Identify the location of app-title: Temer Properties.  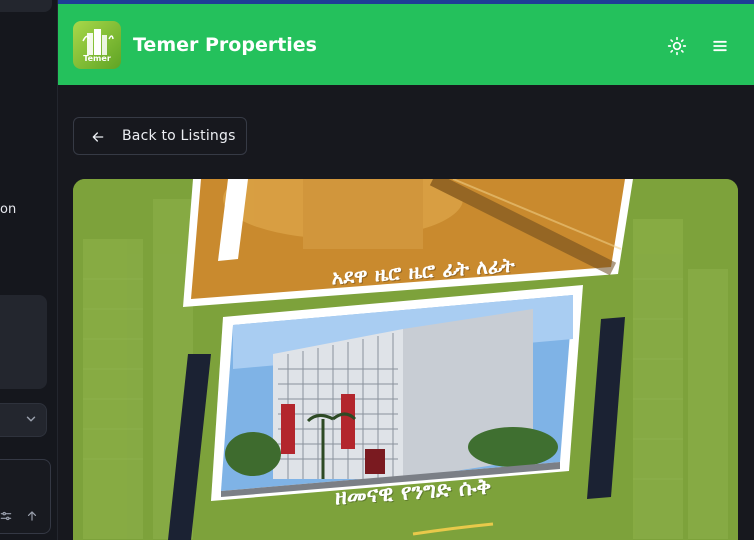
(225, 45).